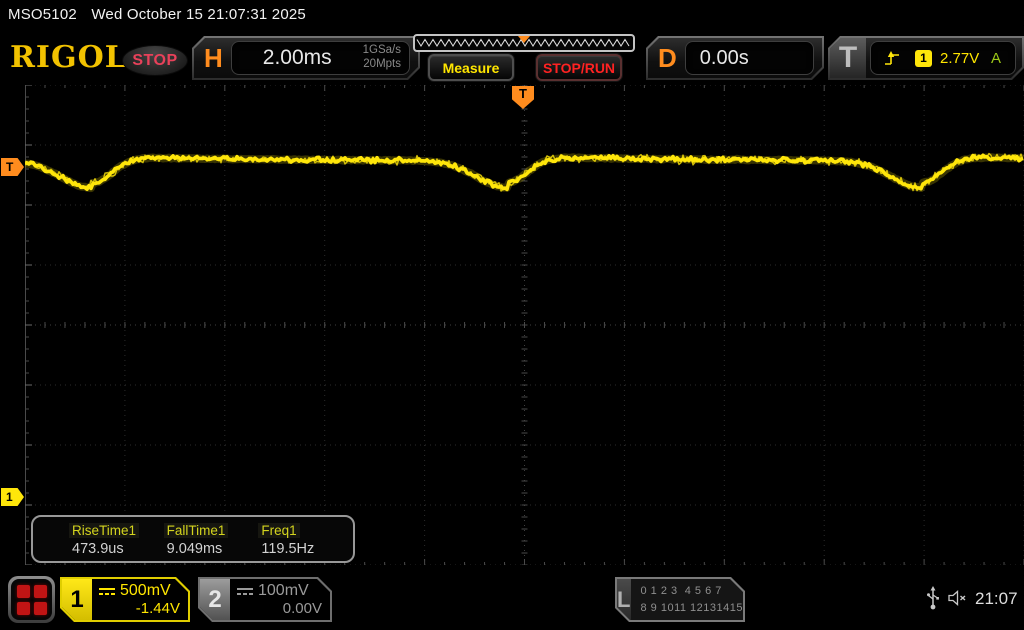 The height and width of the screenshot is (630, 1024). I want to click on channel1-scale: 500mV, so click(145, 590).